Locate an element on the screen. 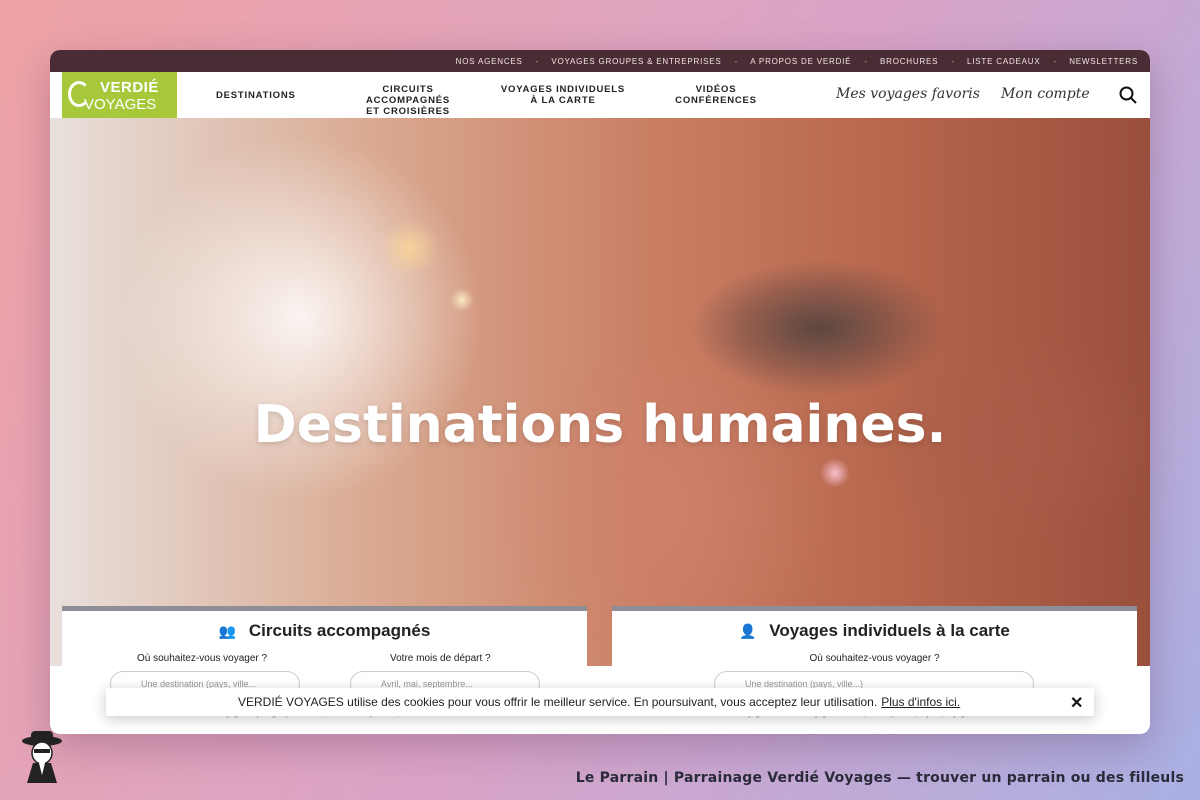  nav-favoris: Mes voyages favoris is located at coordinates (908, 94).